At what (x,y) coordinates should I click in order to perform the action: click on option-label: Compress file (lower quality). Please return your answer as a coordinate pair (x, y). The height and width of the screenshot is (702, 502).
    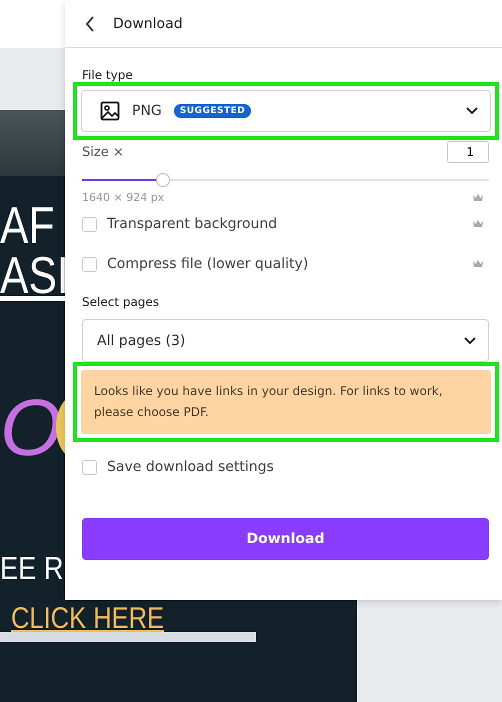
    Looking at the image, I should click on (207, 264).